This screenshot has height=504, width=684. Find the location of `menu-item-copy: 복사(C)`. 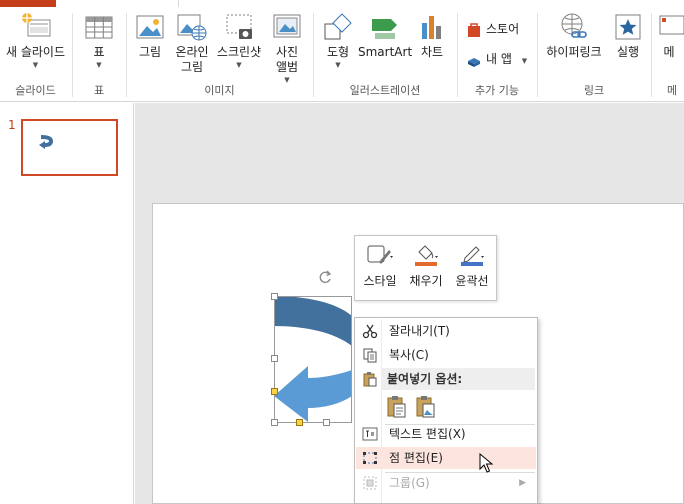

menu-item-copy: 복사(C) is located at coordinates (446, 355).